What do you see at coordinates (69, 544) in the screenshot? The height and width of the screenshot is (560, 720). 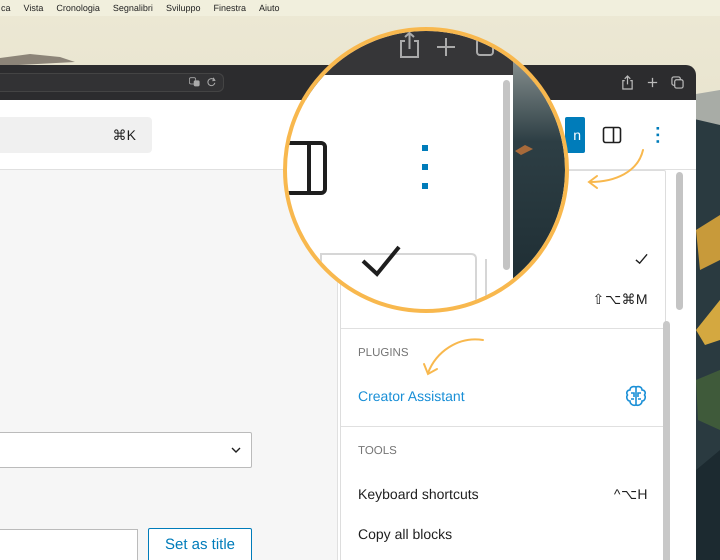 I see `text-input-field` at bounding box center [69, 544].